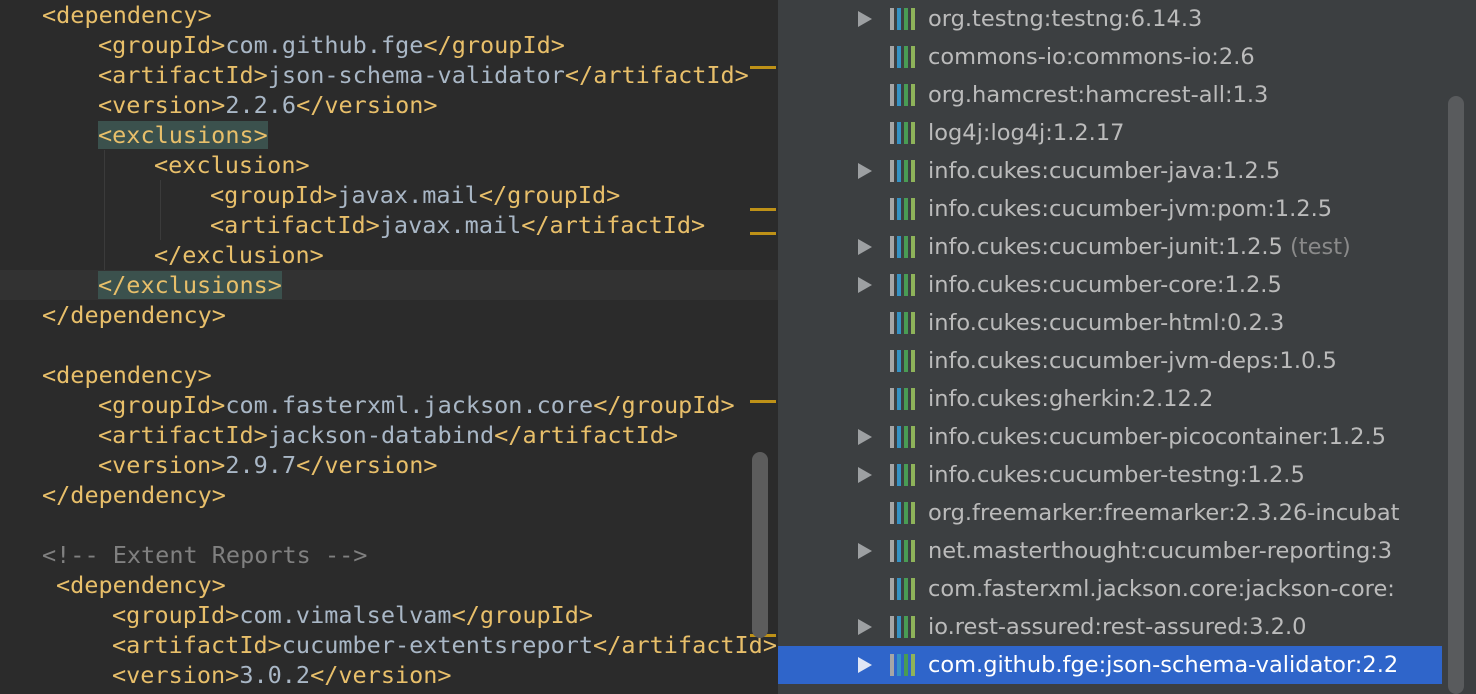 The height and width of the screenshot is (694, 1476). Describe the element at coordinates (1110, 627) in the screenshot. I see `tree-row: io.rest-assured:rest-assured:3.2.0` at that location.